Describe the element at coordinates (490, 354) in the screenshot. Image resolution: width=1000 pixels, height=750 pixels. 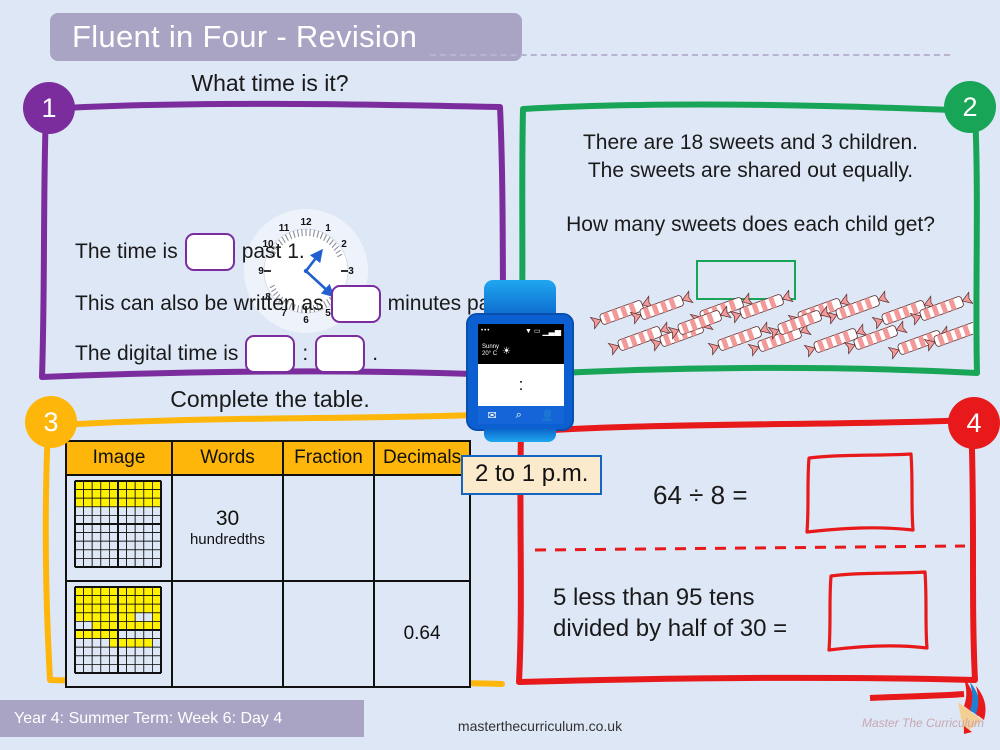
I see `weather-temperature: 20° C` at that location.